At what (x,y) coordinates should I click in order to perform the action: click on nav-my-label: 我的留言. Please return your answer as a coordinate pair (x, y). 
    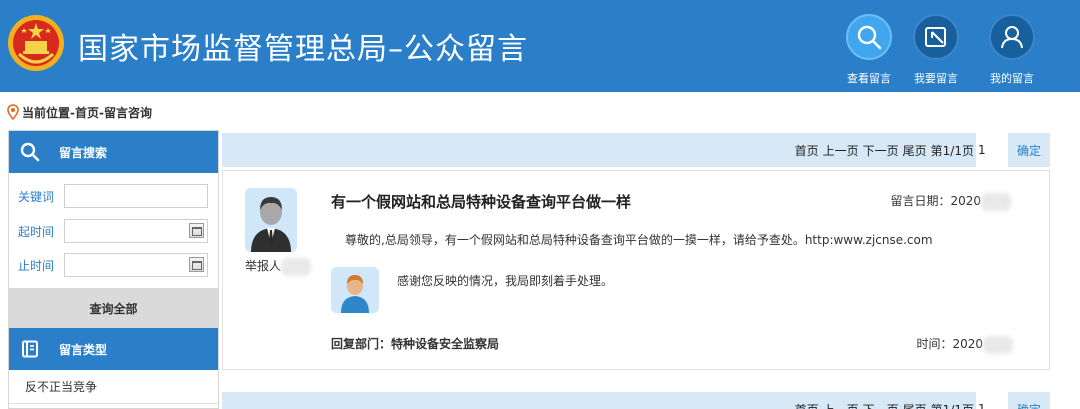
    Looking at the image, I should click on (1012, 78).